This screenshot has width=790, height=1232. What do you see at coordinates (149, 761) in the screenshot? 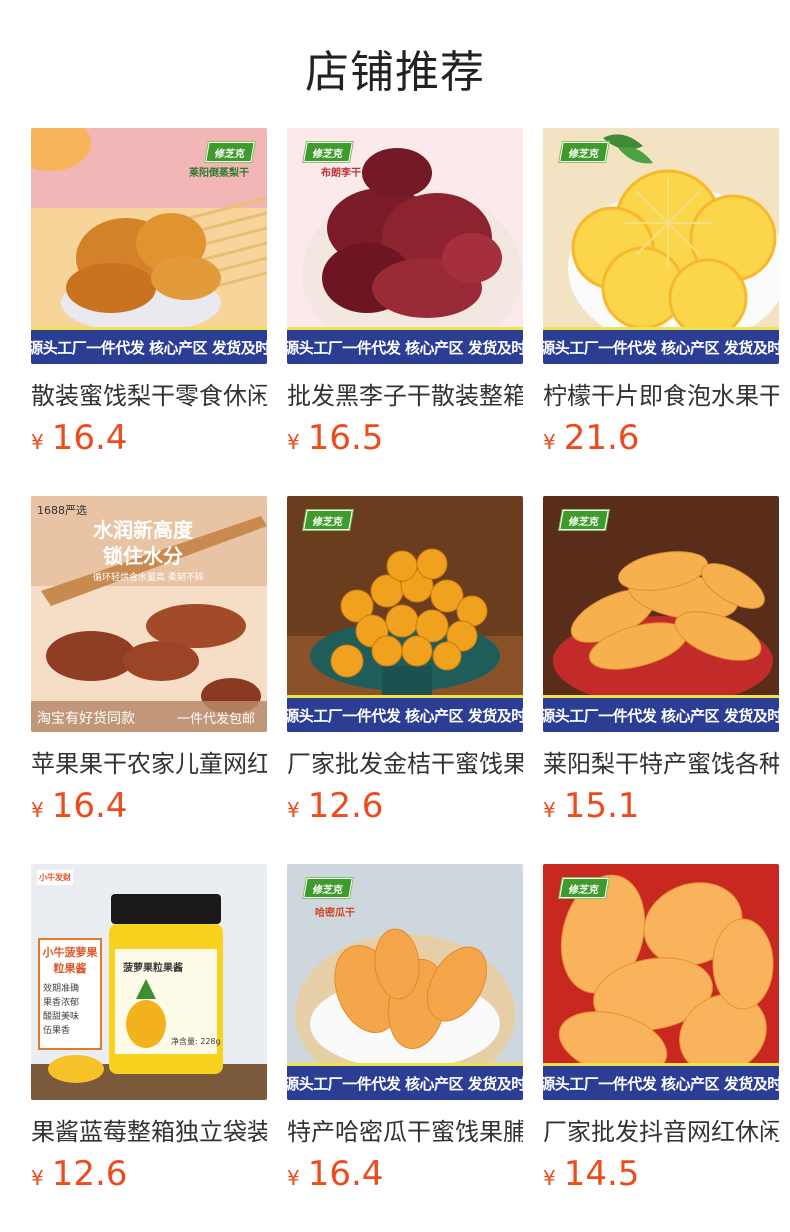
I see `product-name: 苹果果干农家儿童网红` at bounding box center [149, 761].